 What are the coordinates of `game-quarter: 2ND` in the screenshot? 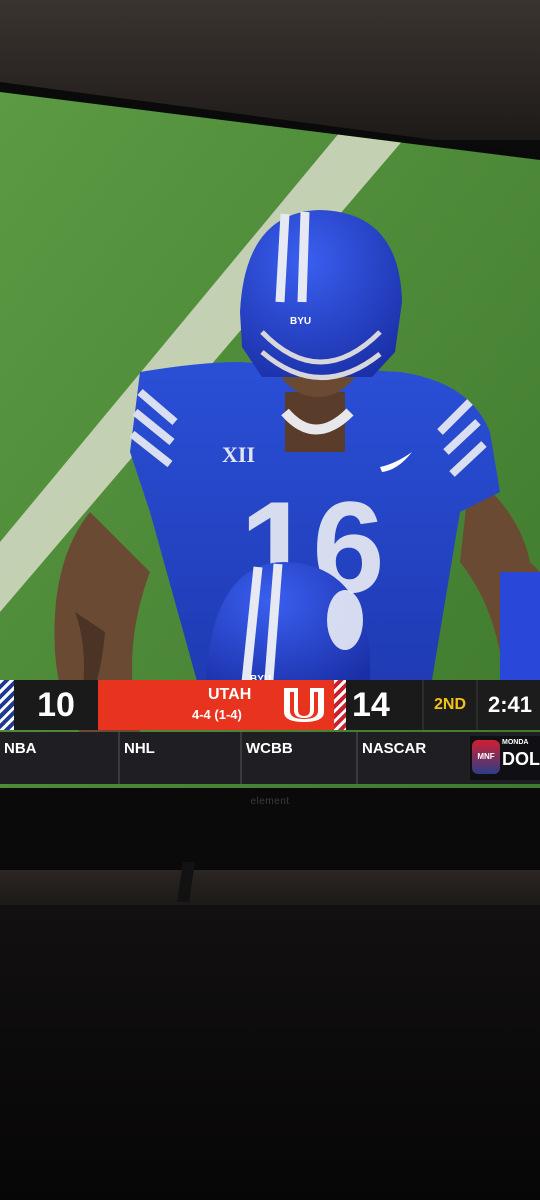 It's located at (449, 705).